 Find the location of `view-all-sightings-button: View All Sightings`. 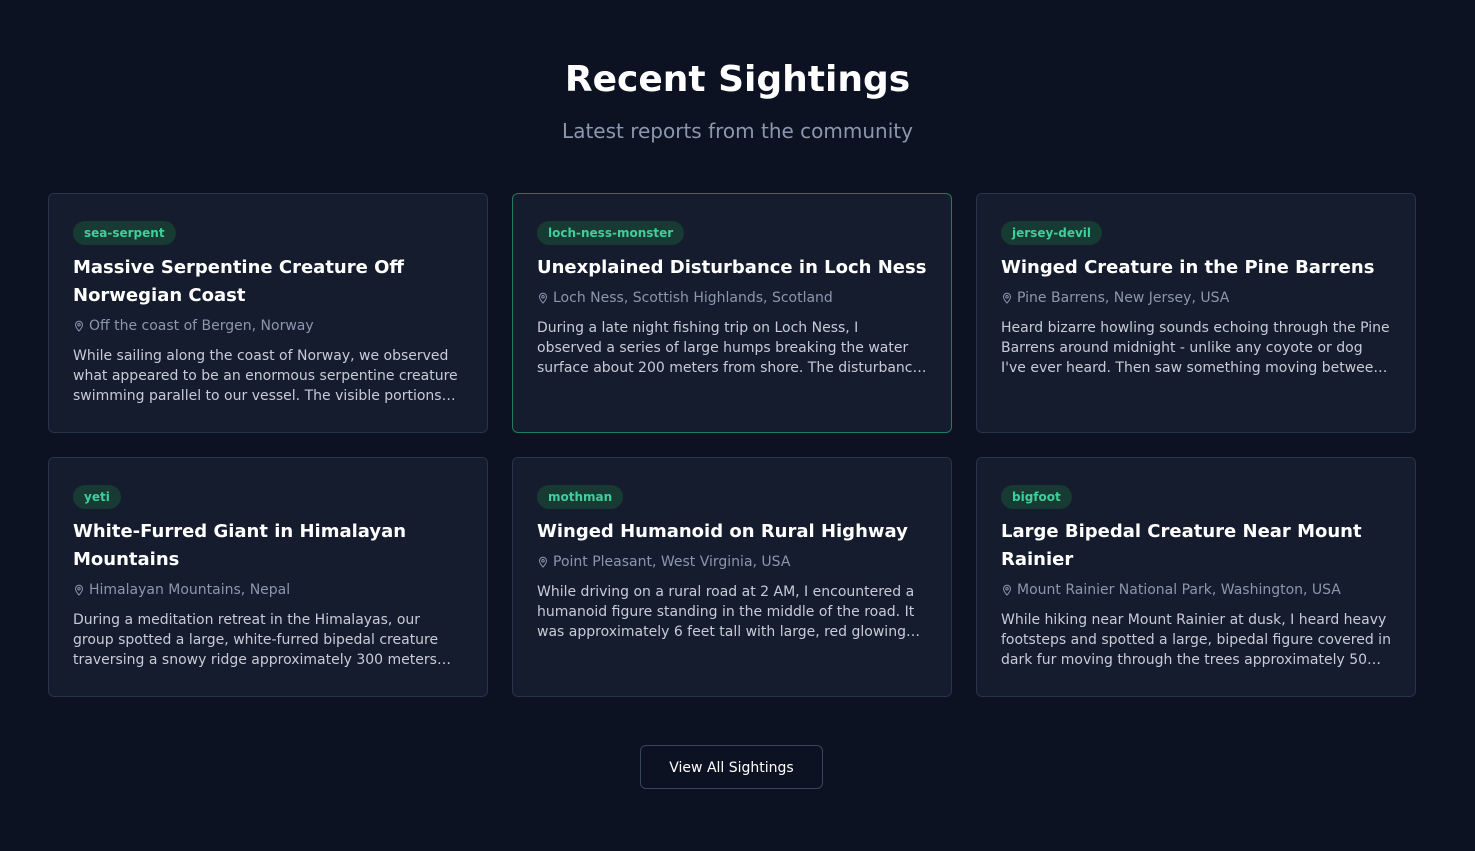

view-all-sightings-button: View All Sightings is located at coordinates (731, 767).